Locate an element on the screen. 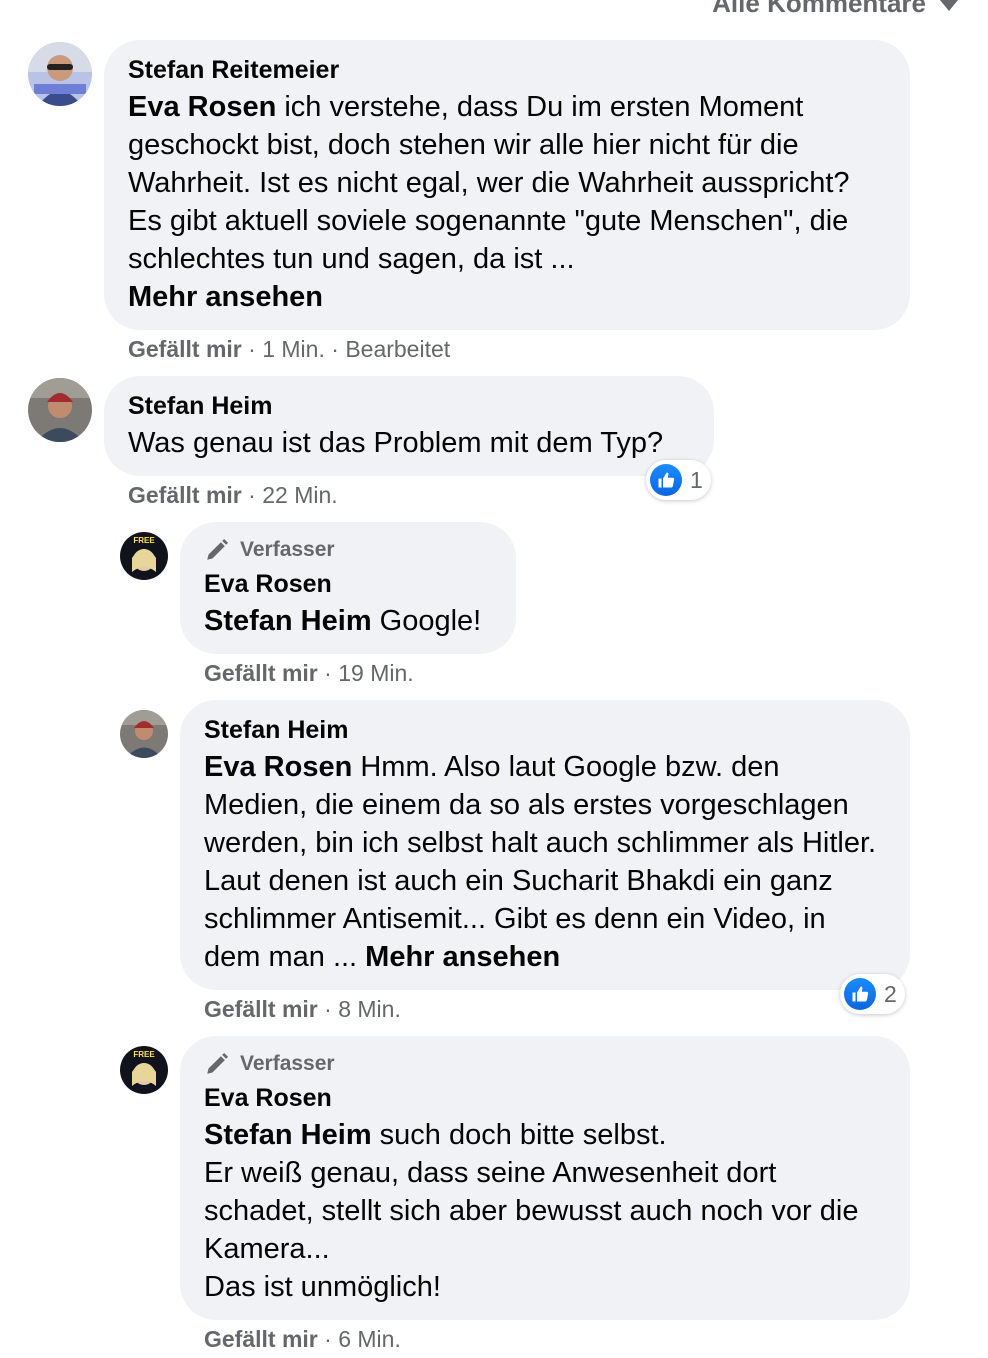 This screenshot has height=1358, width=988. reply-author: Stefan Heim is located at coordinates (545, 730).